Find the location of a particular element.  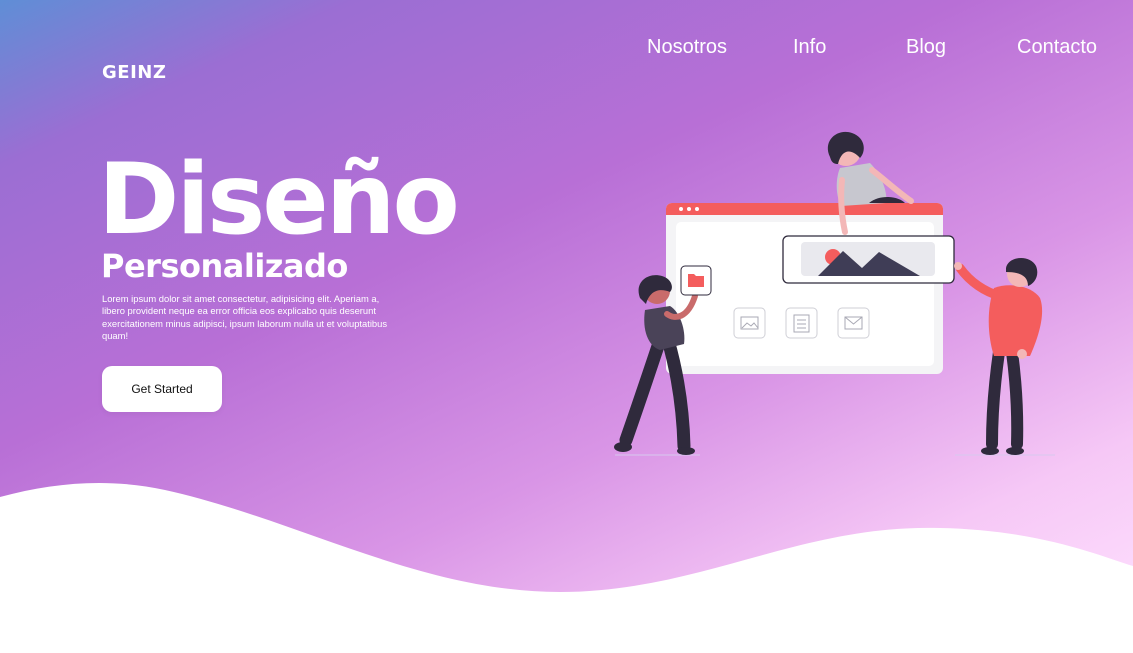

hero-title: Diseño is located at coordinates (279, 200).